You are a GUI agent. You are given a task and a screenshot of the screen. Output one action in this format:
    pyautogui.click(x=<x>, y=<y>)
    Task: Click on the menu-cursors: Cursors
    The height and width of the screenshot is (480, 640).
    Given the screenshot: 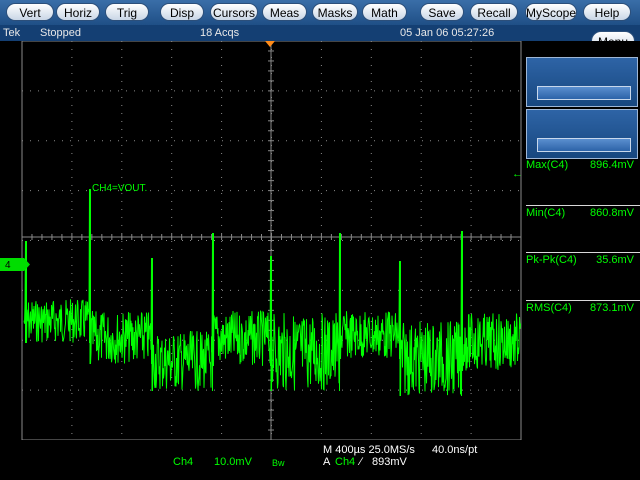 What is the action you would take?
    pyautogui.click(x=234, y=12)
    